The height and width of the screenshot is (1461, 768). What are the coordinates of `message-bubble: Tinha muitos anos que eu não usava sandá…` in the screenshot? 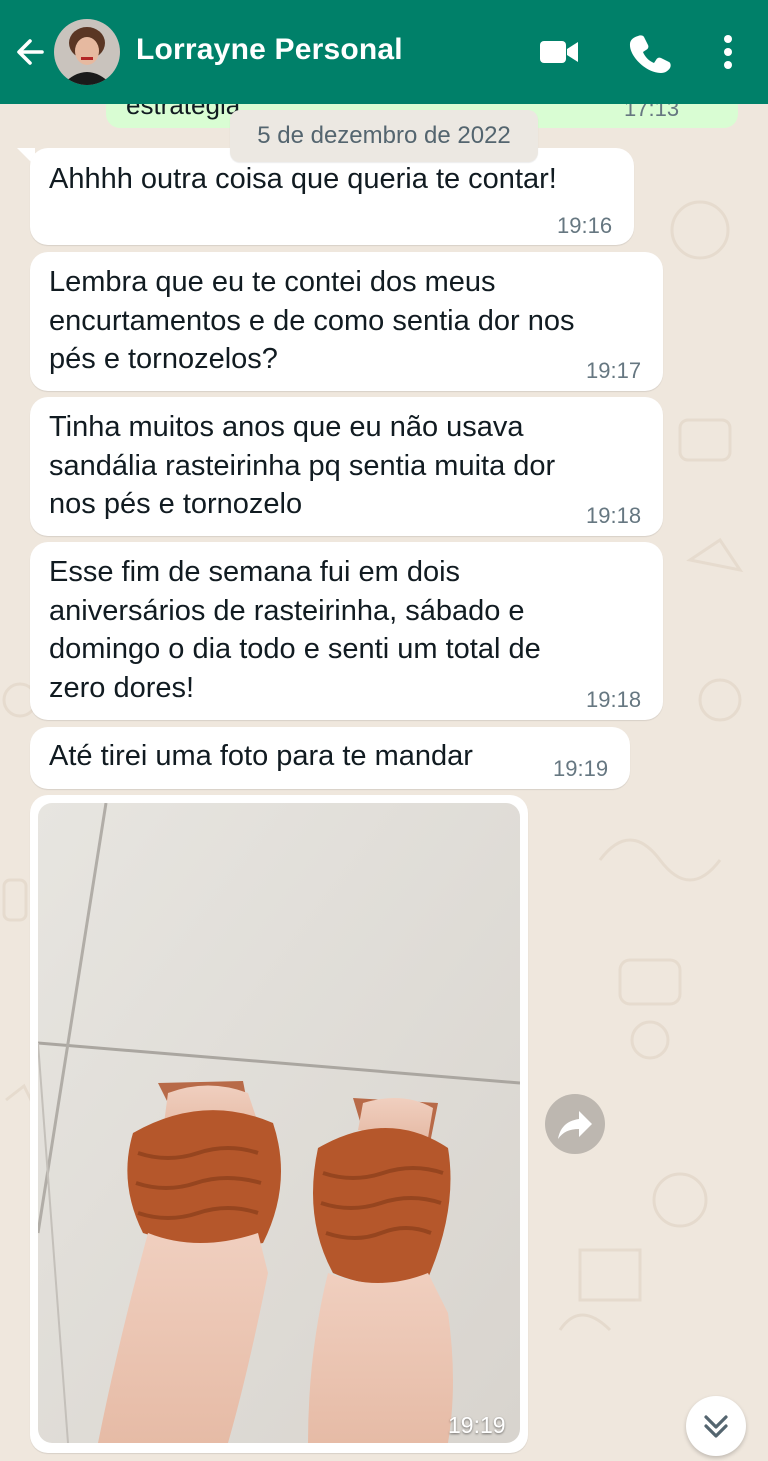 It's located at (346, 466).